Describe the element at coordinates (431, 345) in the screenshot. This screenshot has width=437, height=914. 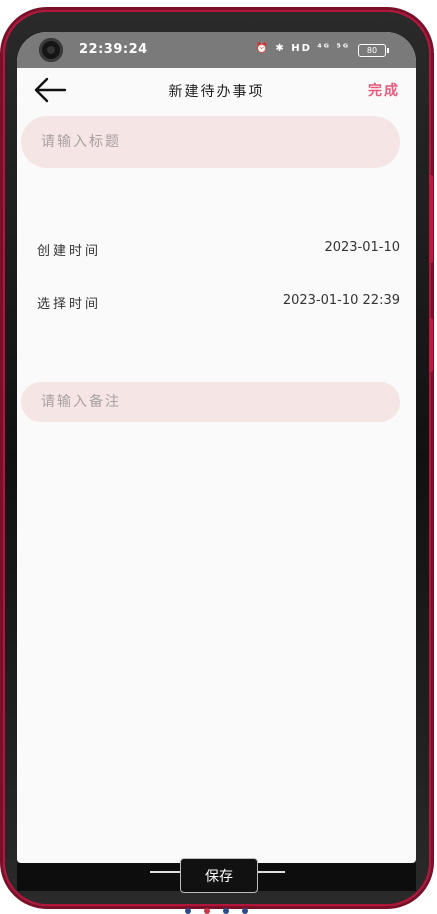
I see `power-button` at that location.